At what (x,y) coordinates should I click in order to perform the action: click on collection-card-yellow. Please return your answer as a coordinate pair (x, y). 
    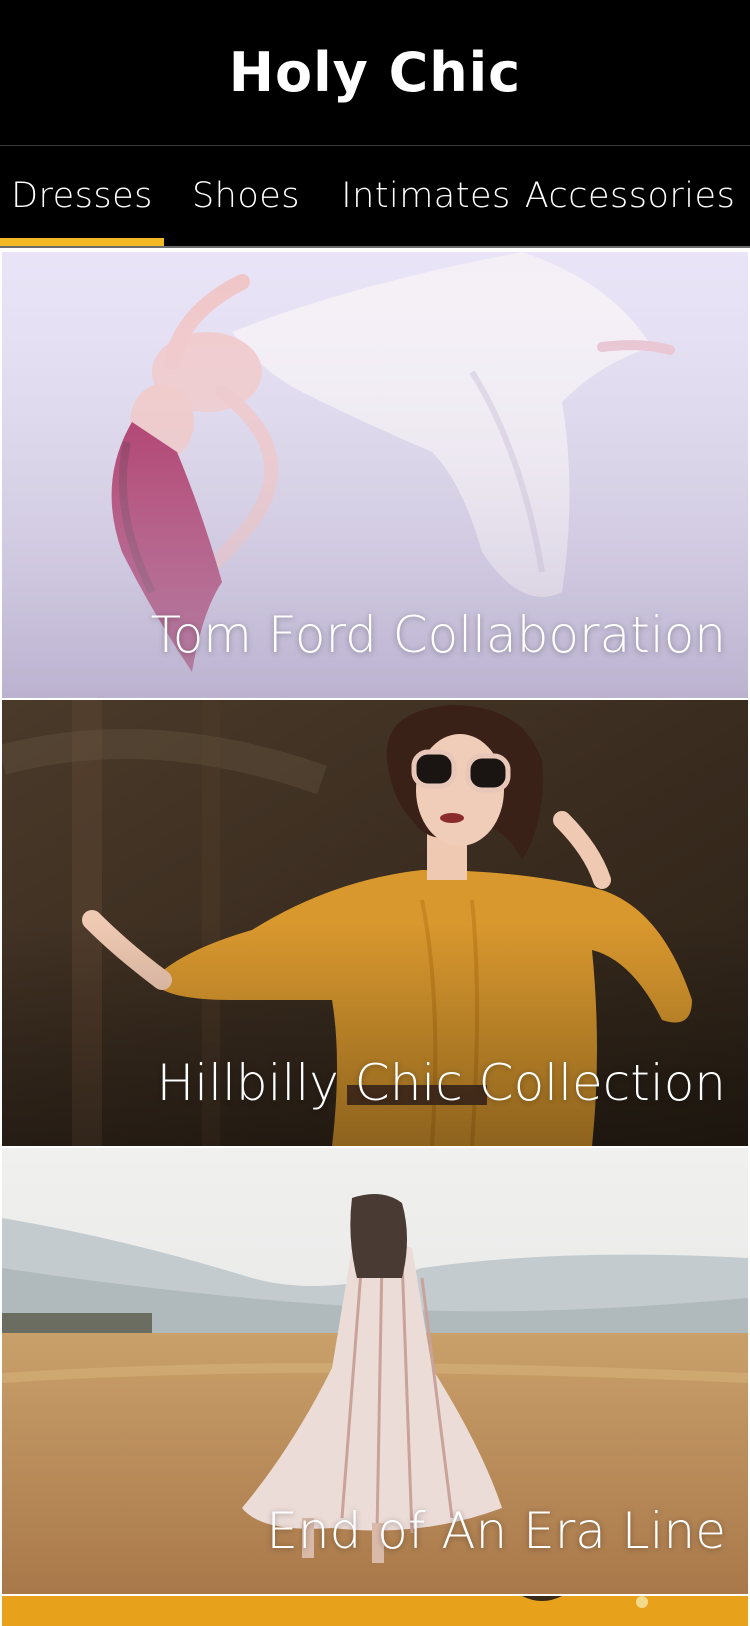
    Looking at the image, I should click on (375, 1611).